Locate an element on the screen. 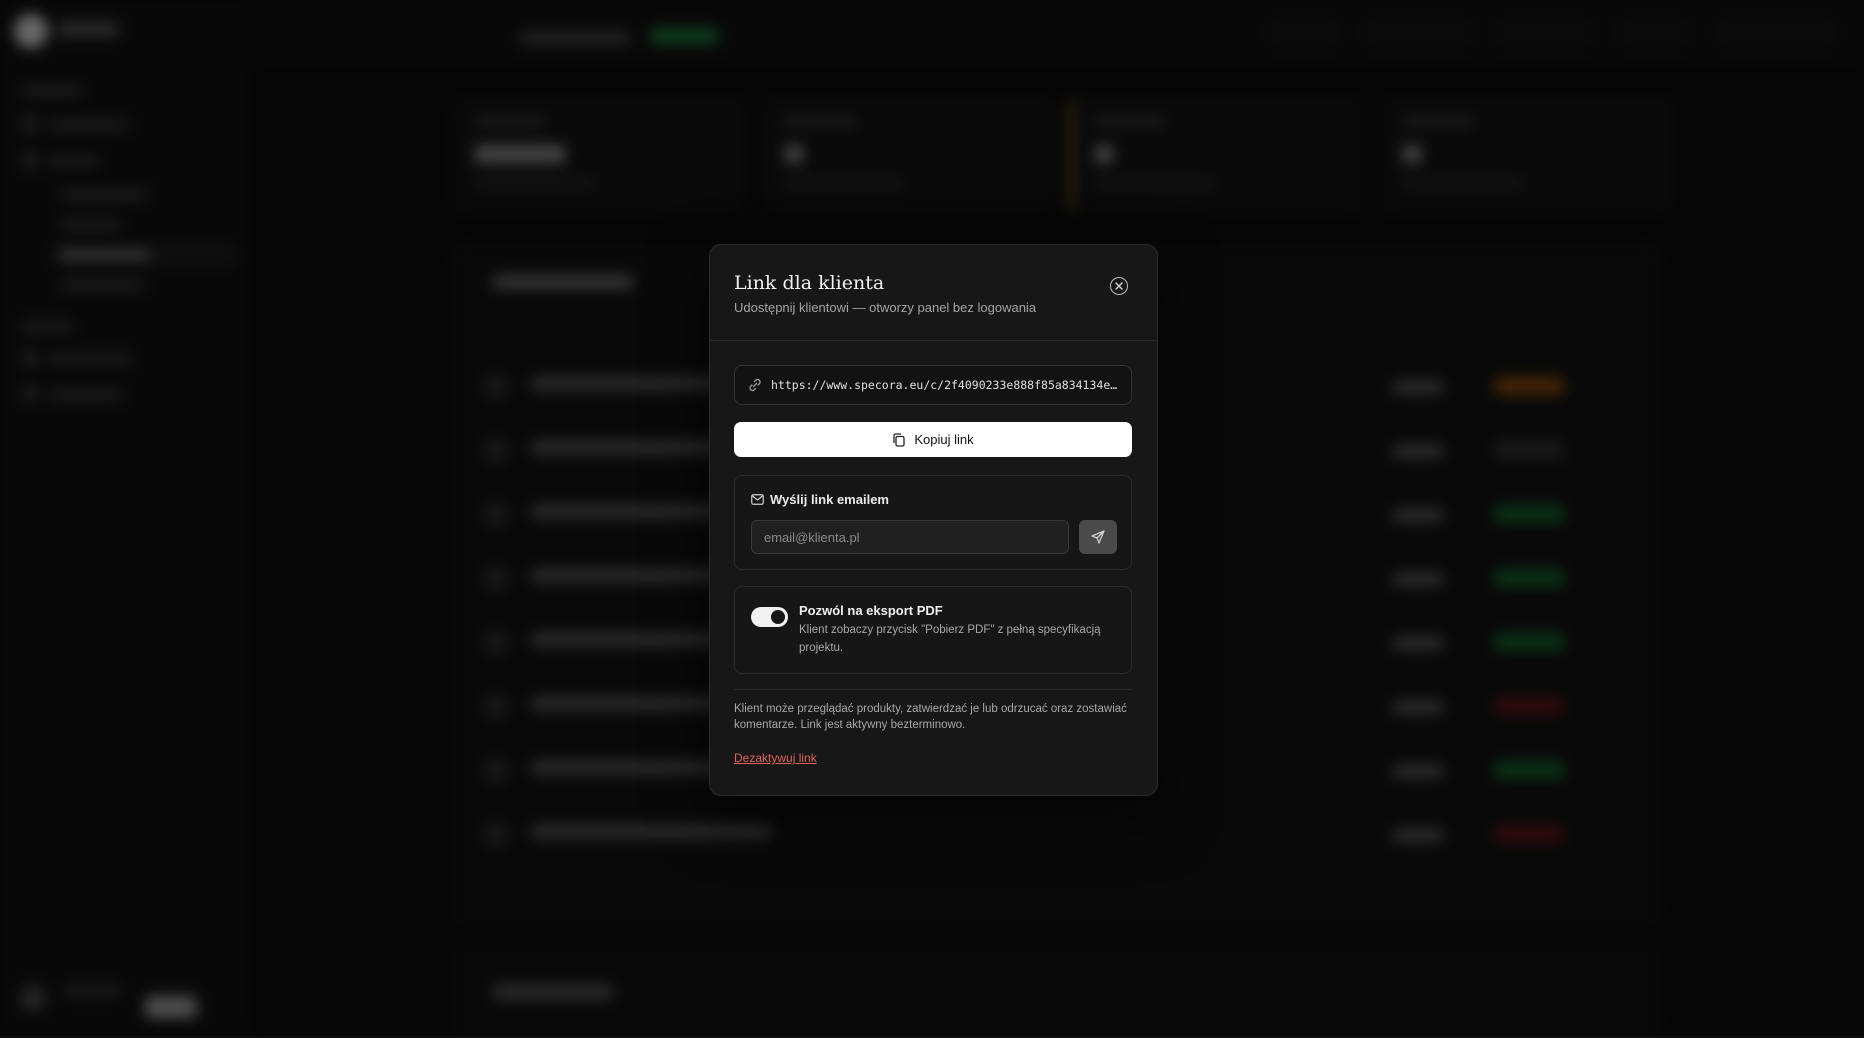 The image size is (1864, 1038). close-button is located at coordinates (1119, 286).